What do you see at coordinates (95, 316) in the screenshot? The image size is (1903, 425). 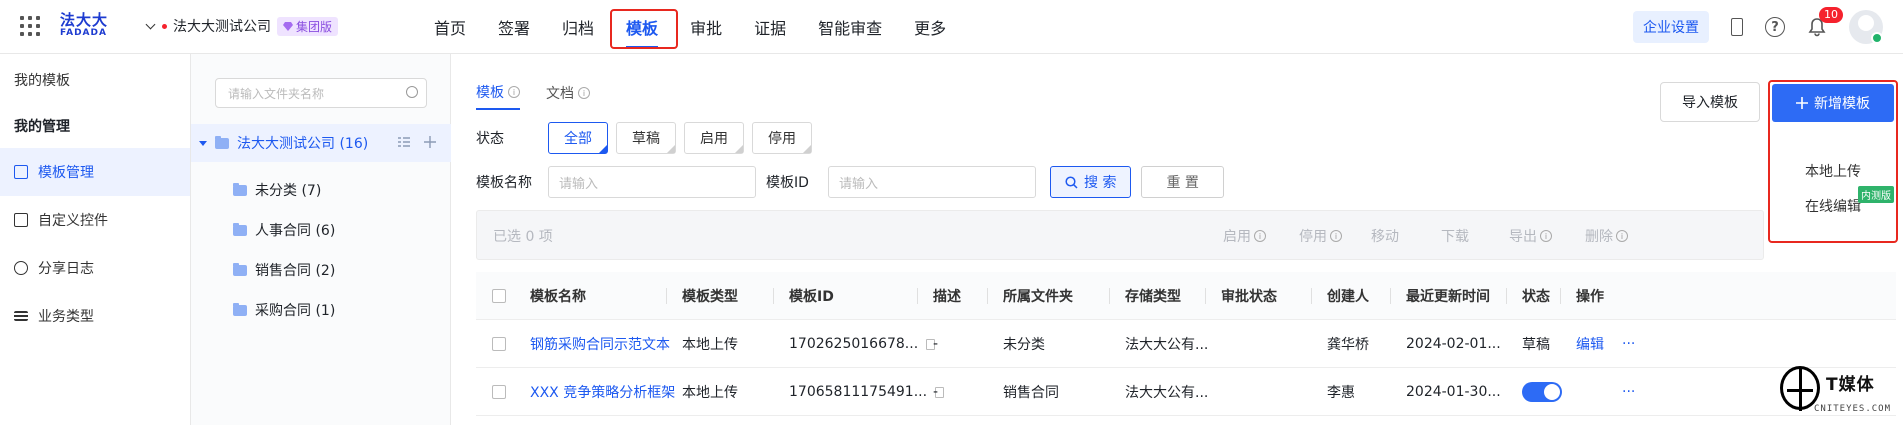 I see `sidebar-item-business-types: 业务类型` at bounding box center [95, 316].